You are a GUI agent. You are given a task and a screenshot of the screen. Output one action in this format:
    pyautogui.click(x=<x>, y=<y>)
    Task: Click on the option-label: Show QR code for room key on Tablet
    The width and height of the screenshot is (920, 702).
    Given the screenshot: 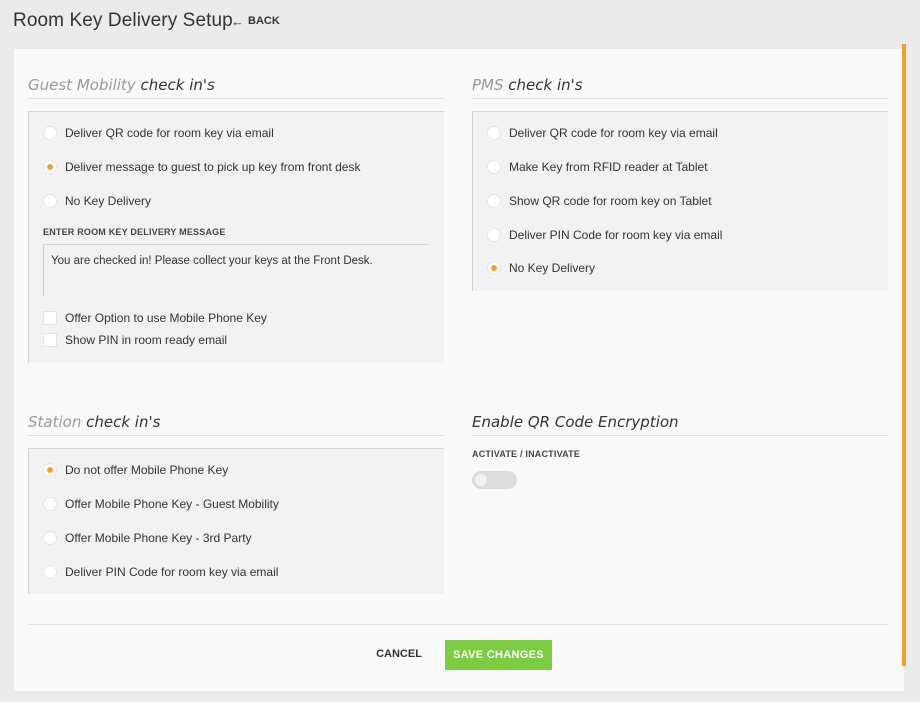 What is the action you would take?
    pyautogui.click(x=610, y=201)
    